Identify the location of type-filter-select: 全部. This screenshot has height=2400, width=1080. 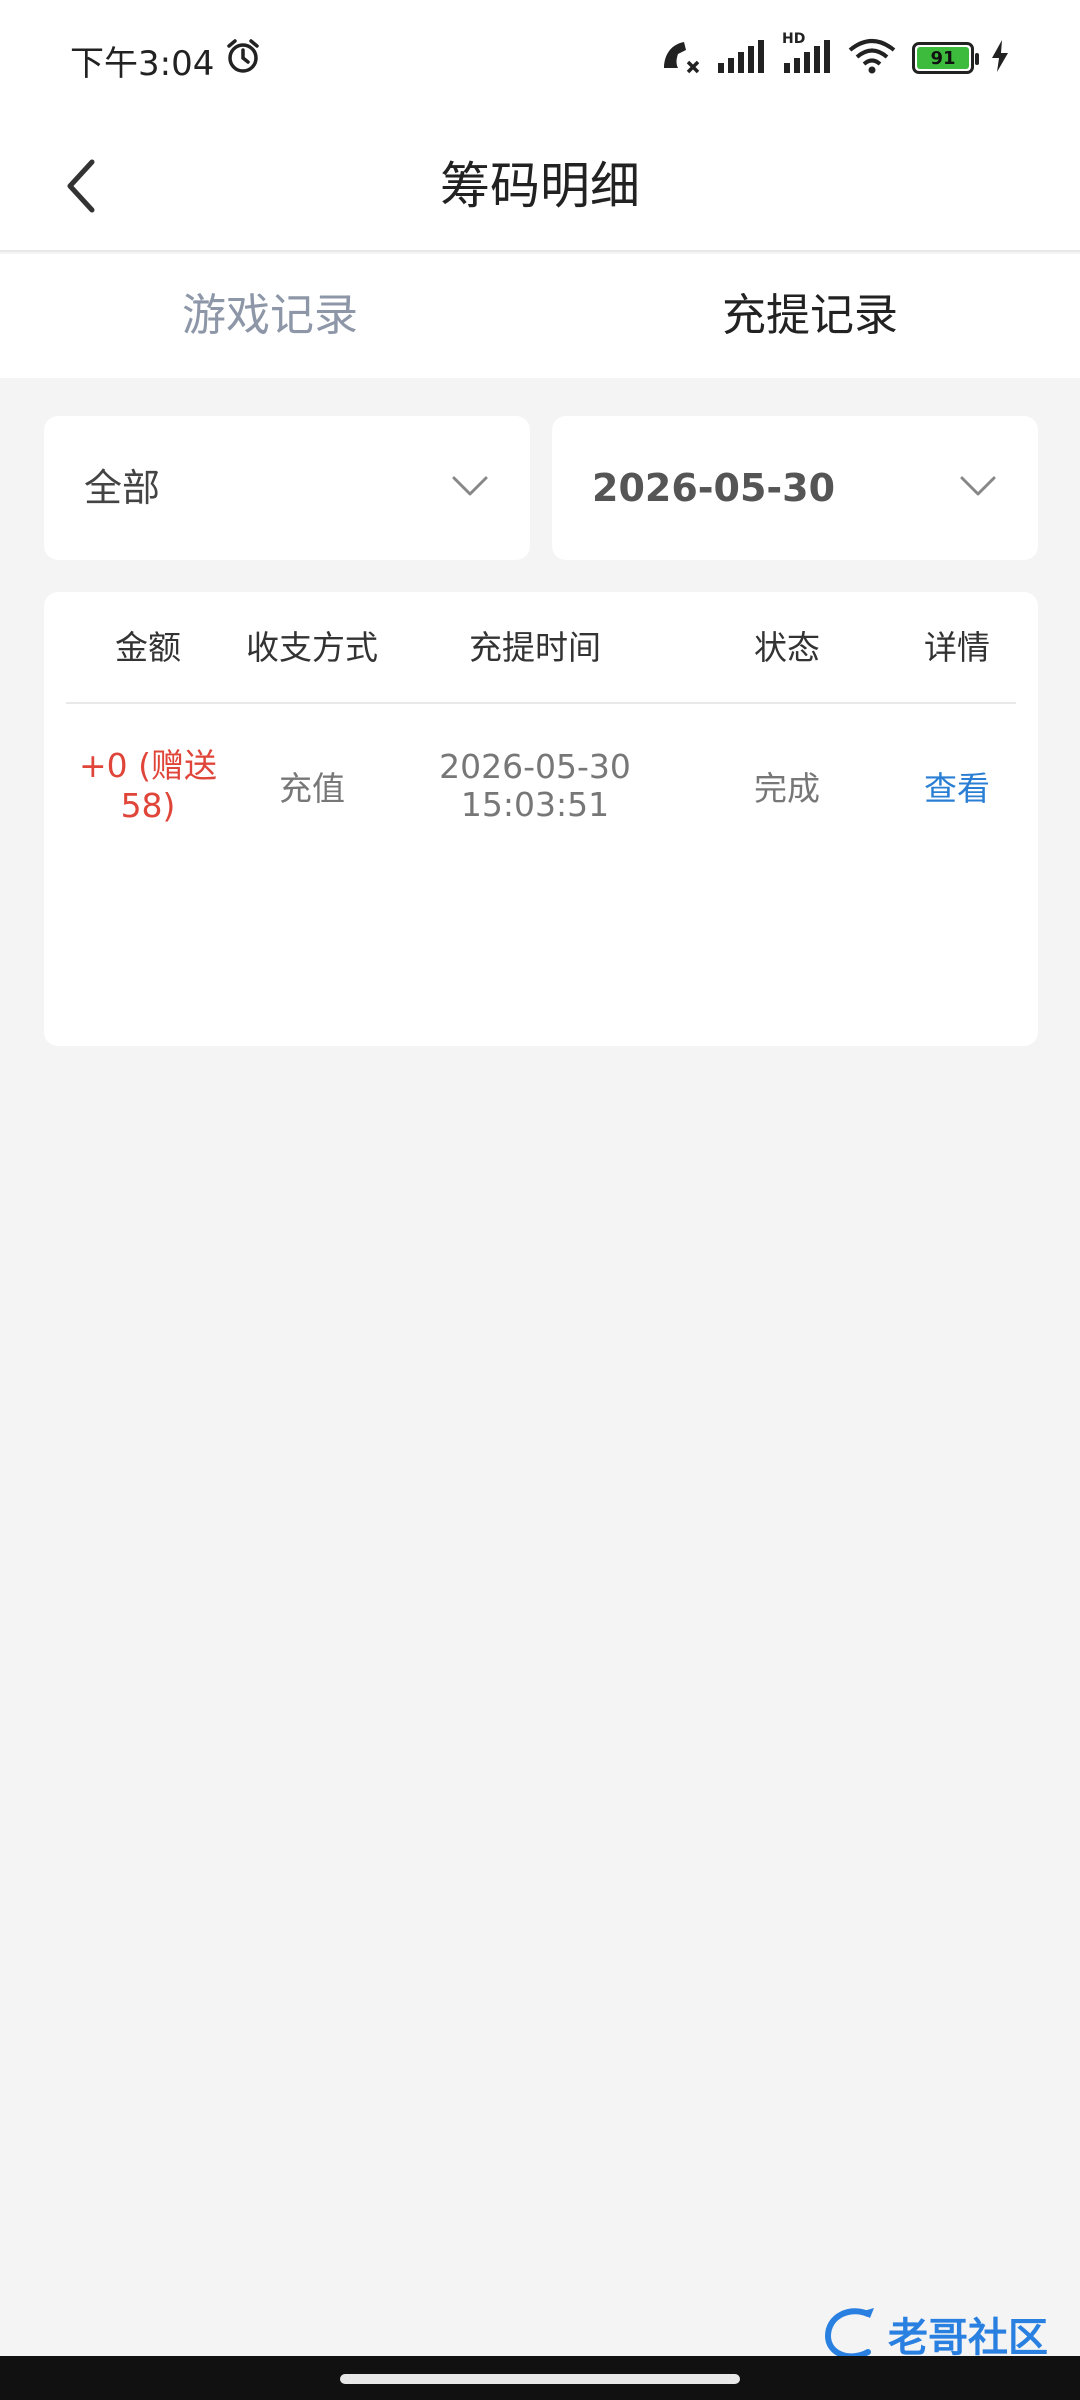
(287, 488).